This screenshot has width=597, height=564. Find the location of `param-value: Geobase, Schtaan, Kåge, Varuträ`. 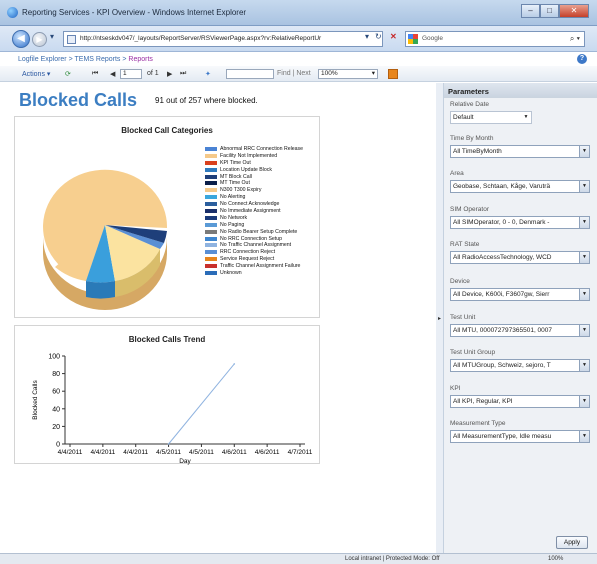

param-value: Geobase, Schtaan, Kåge, Varuträ is located at coordinates (502, 186).